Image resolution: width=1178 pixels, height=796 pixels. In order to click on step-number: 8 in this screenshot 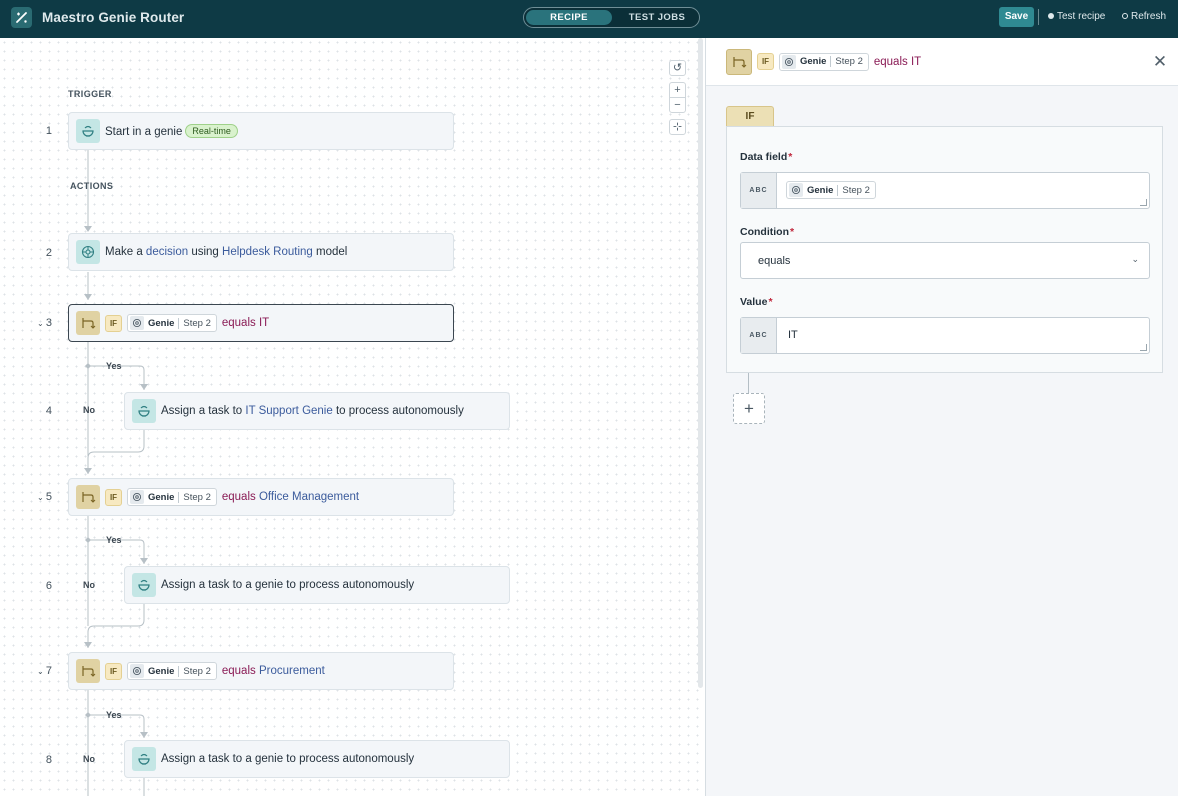, I will do `click(48, 760)`.